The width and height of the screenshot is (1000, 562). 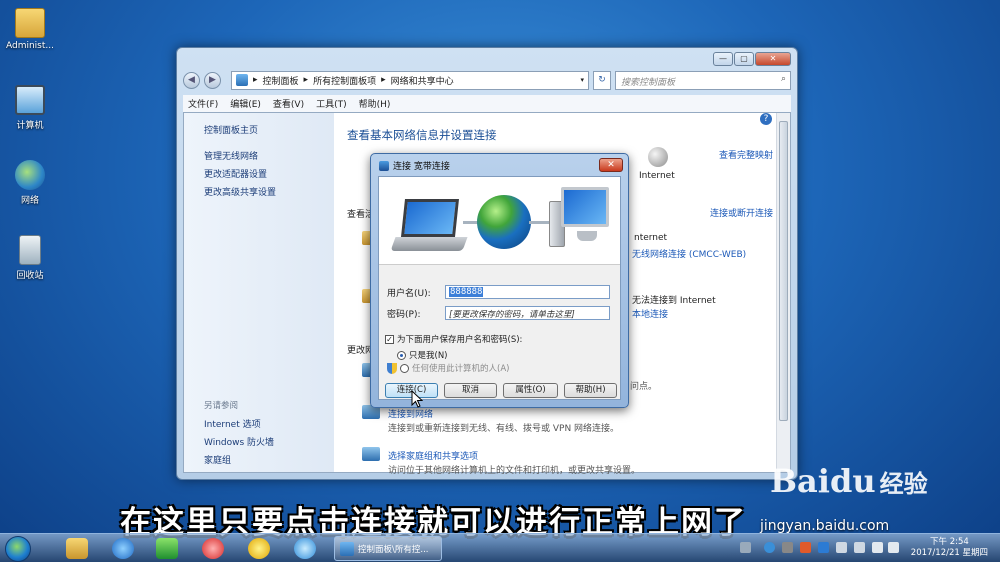 What do you see at coordinates (744, 59) in the screenshot?
I see `maximize-button: ▢` at bounding box center [744, 59].